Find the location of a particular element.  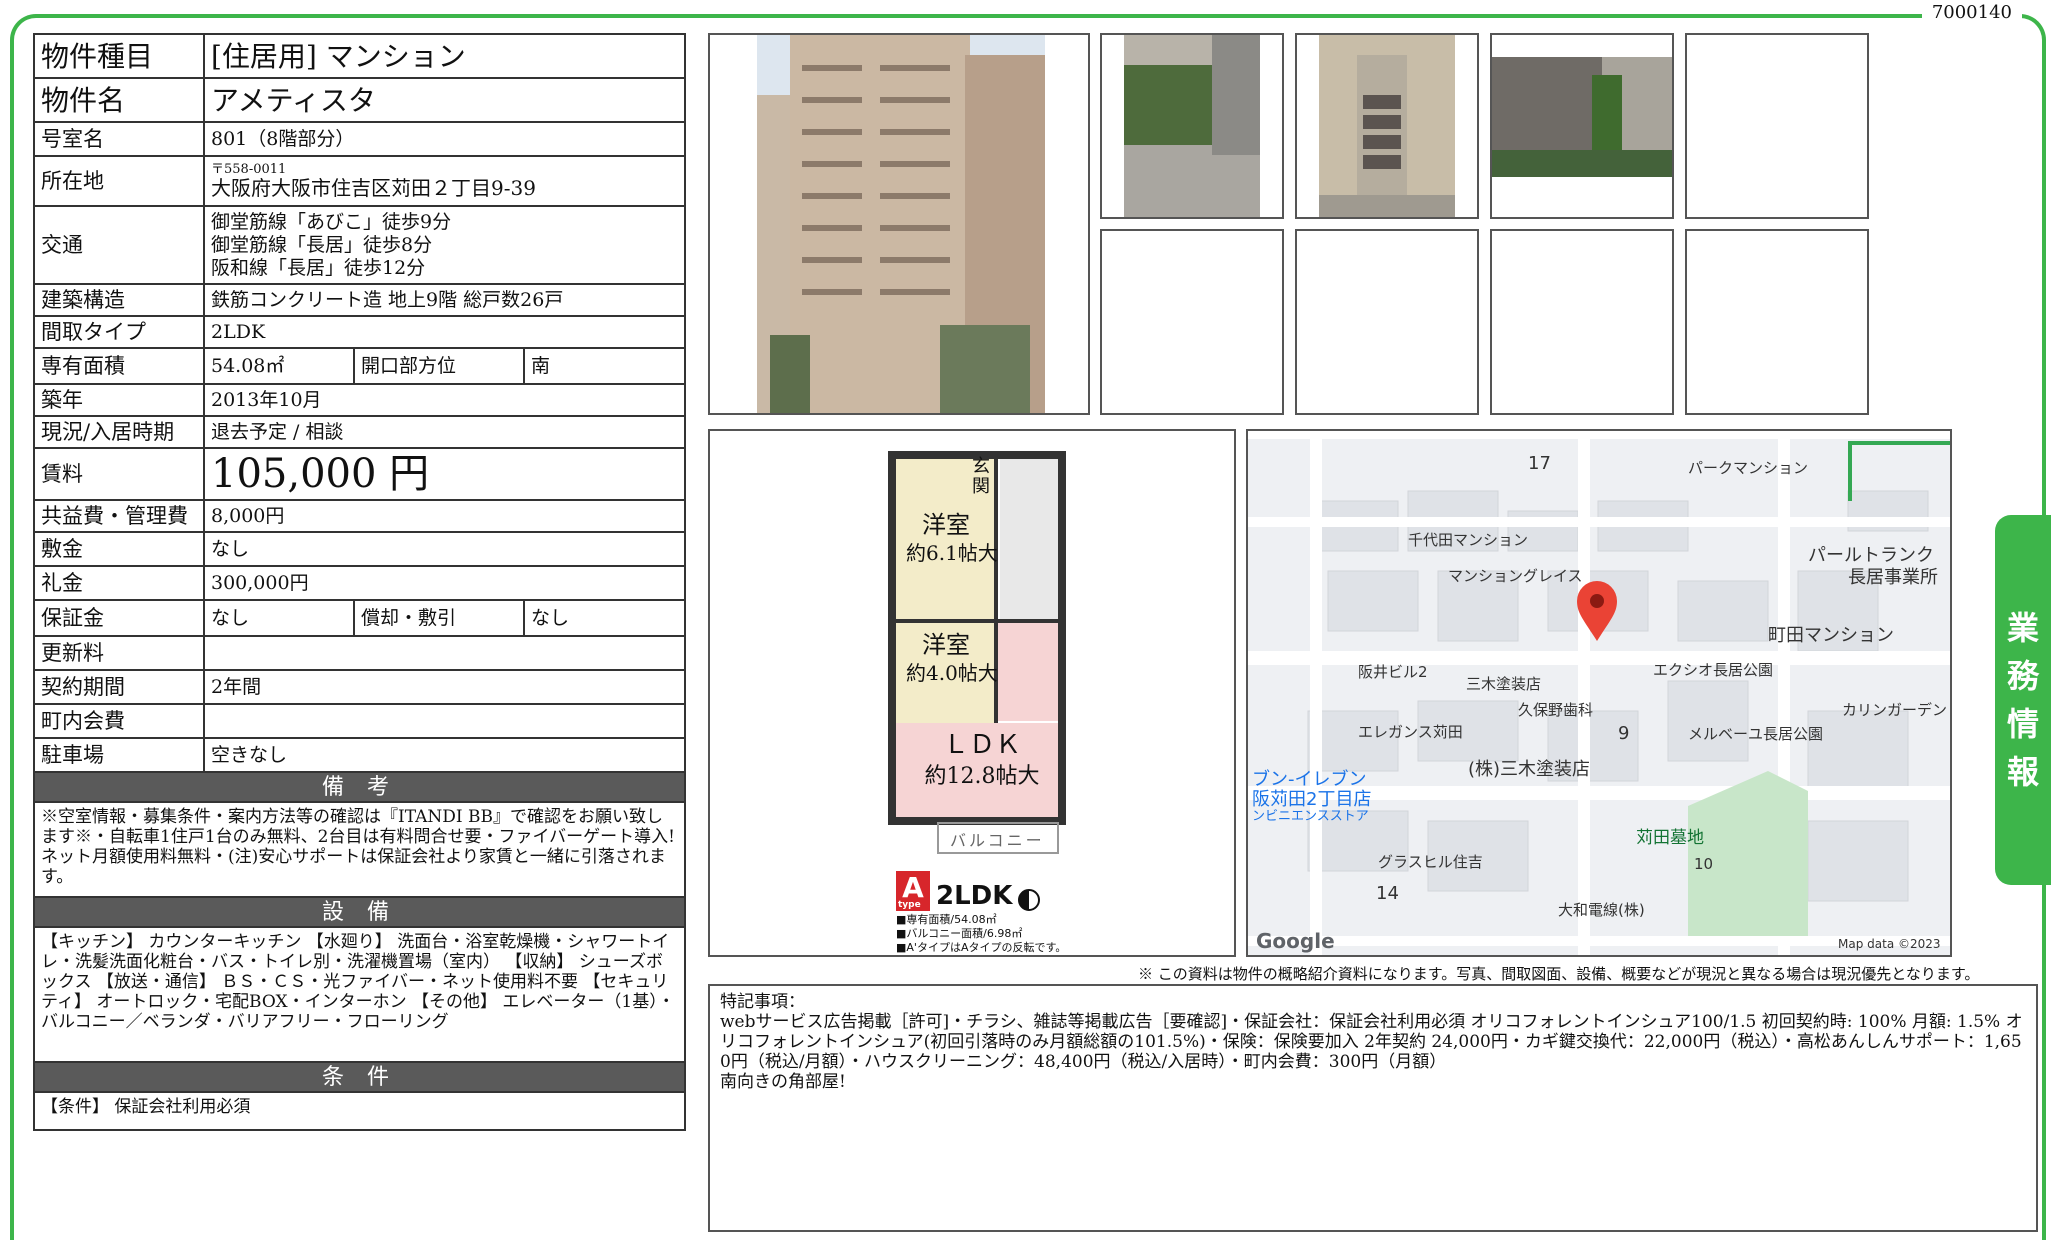

label-deposit: 敷金 is located at coordinates (119, 549).